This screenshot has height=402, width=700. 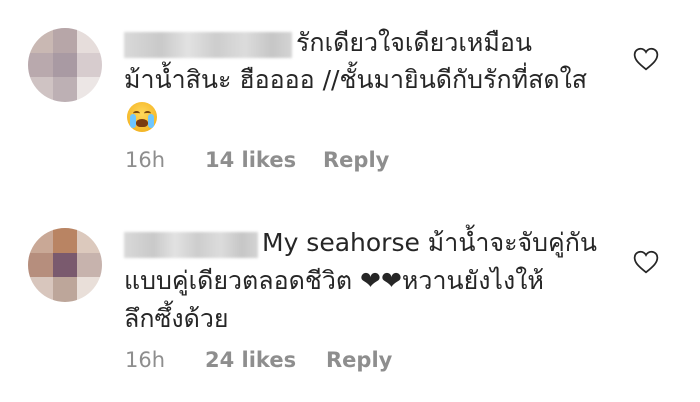 I want to click on comment-text-line: แบบคู่เดียวตลอดชีวิต ❤❤หวานยังไงให้, so click(x=334, y=280).